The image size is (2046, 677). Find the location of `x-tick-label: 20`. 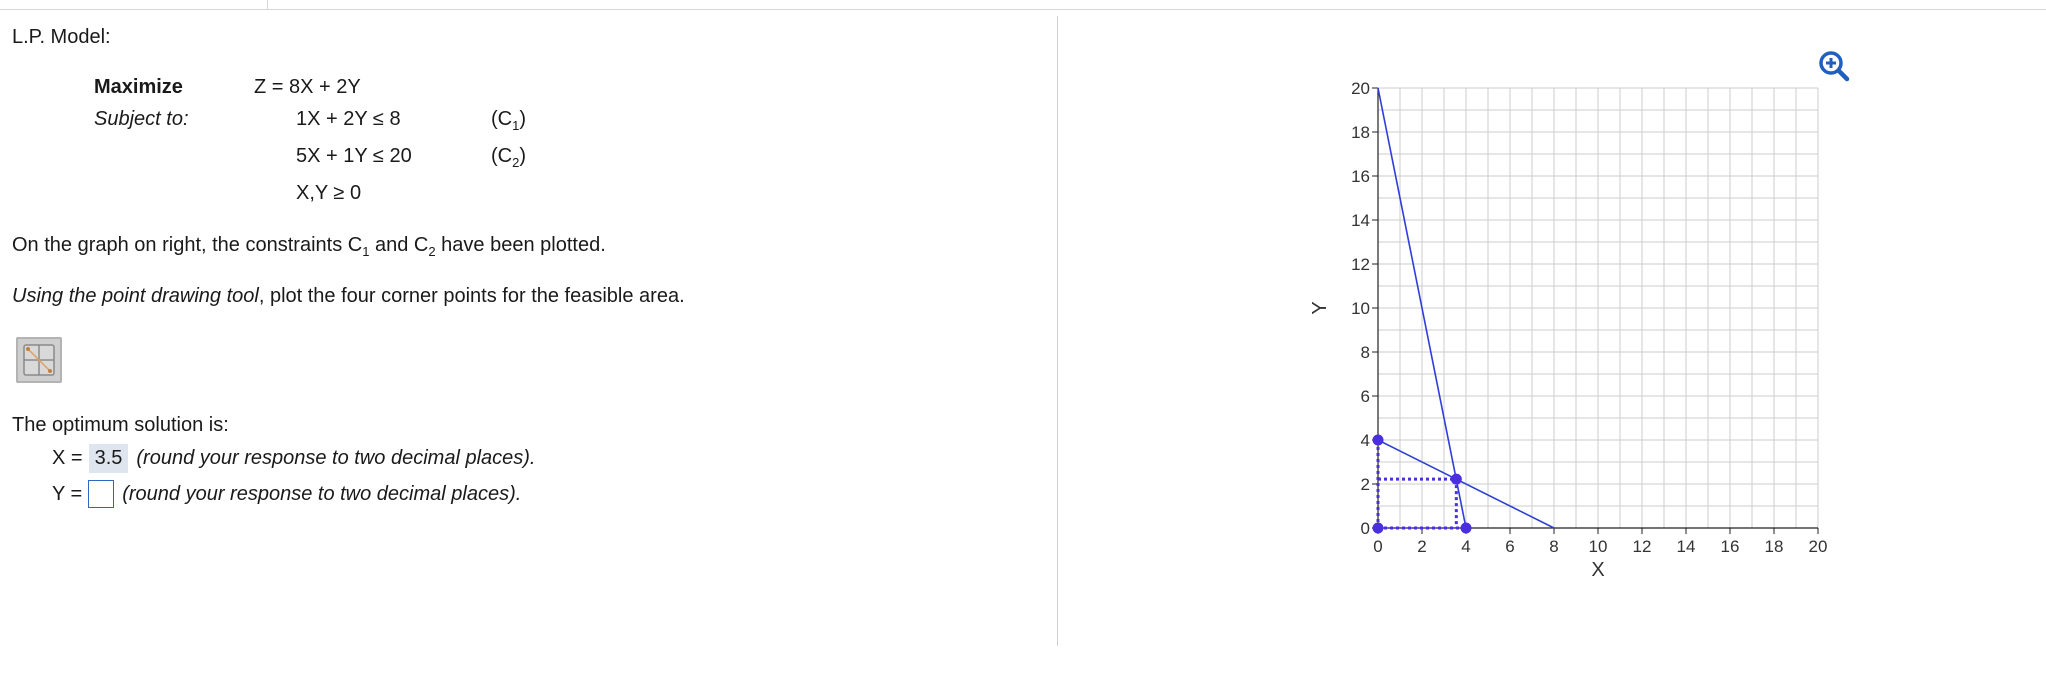

x-tick-label: 20 is located at coordinates (1818, 546).